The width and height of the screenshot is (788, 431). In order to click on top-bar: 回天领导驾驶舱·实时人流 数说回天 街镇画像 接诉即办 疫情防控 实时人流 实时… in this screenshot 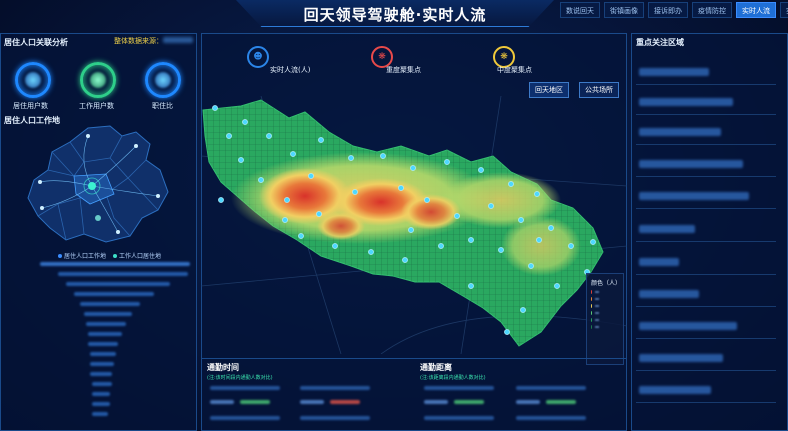, I will do `click(394, 15)`.